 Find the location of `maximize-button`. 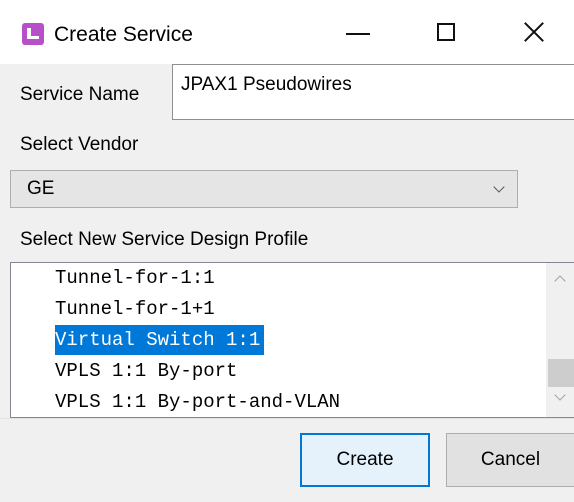

maximize-button is located at coordinates (446, 32).